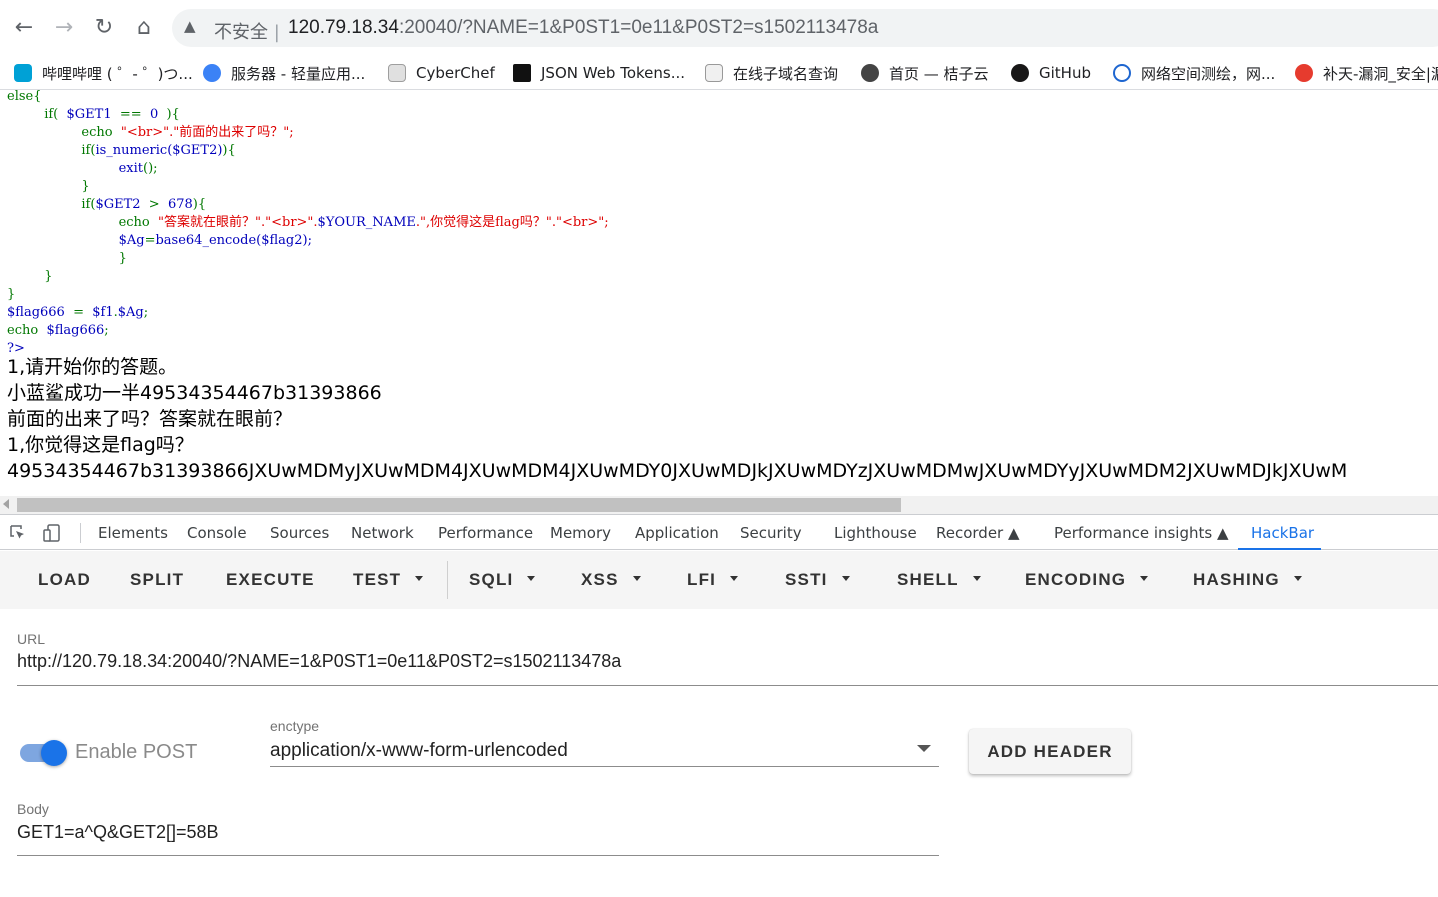  What do you see at coordinates (52, 533) in the screenshot?
I see `device-toolbar-icon` at bounding box center [52, 533].